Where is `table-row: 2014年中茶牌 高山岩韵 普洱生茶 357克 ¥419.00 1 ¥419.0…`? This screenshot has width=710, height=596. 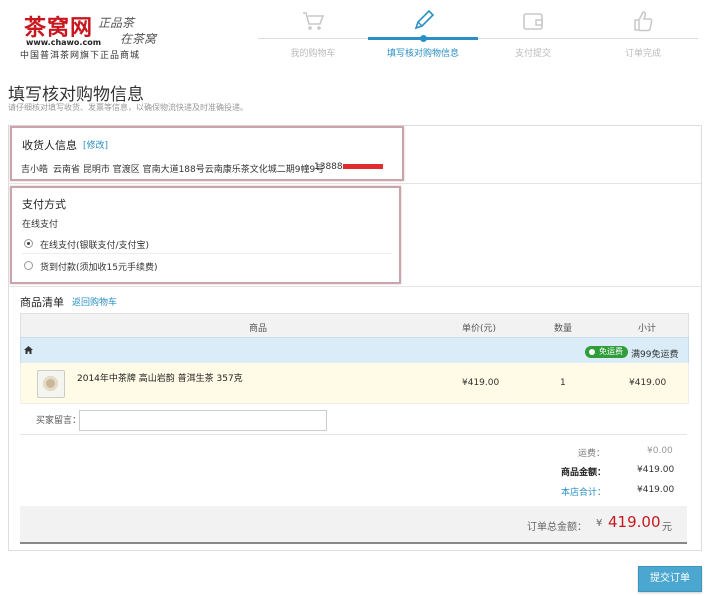 table-row: 2014年中茶牌 高山岩韵 普洱生茶 357克 ¥419.00 1 ¥419.0… is located at coordinates (354, 383).